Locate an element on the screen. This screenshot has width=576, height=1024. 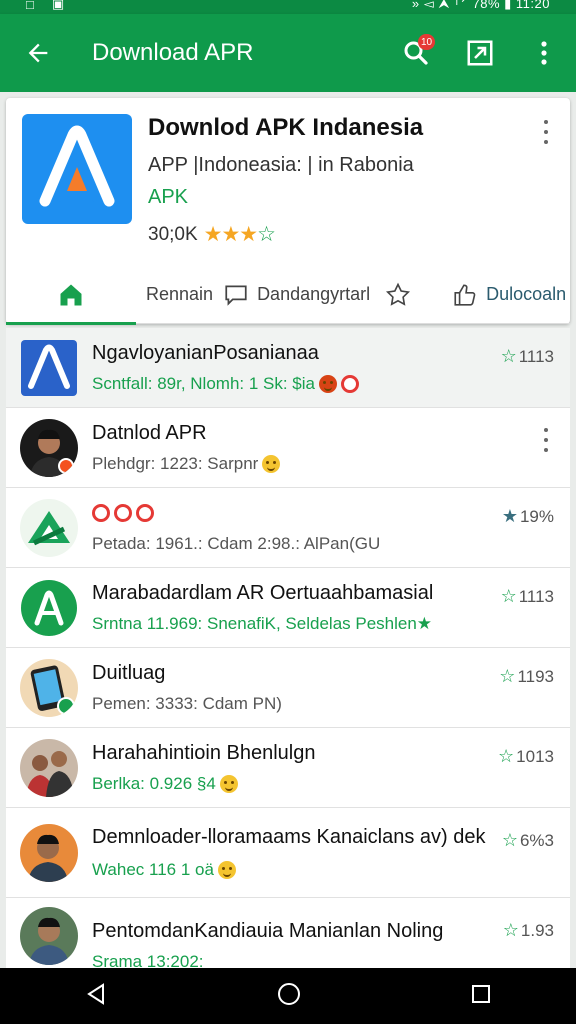
phone-app-icon is located at coordinates (52, 690).